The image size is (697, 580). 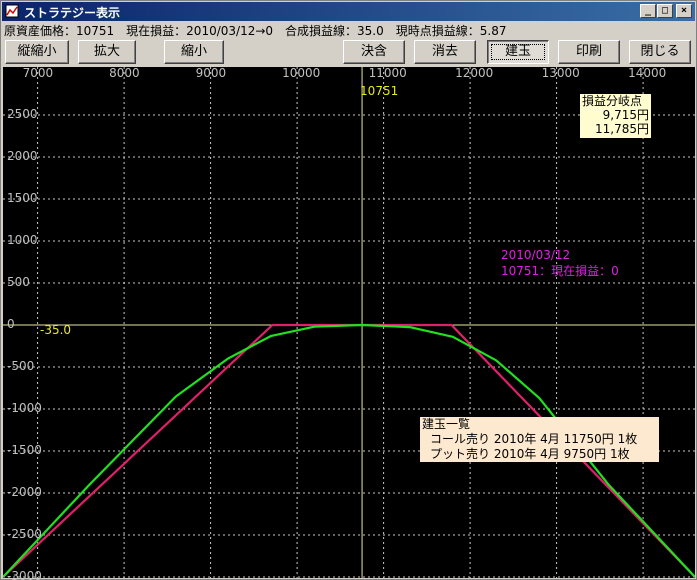 I want to click on x-tick-label: 10000, so click(x=301, y=73).